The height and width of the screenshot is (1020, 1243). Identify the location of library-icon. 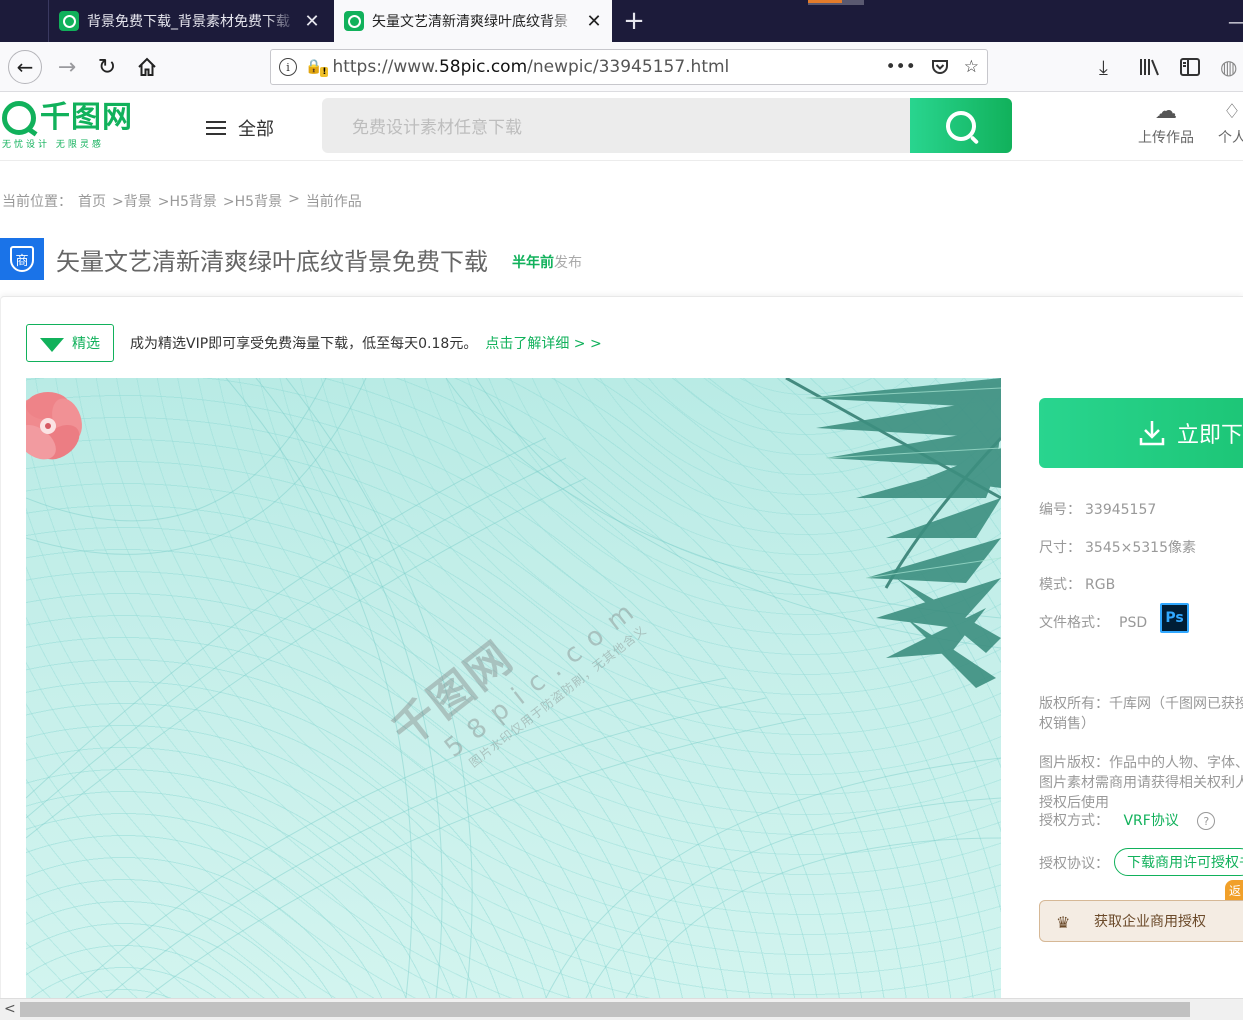
(1150, 67).